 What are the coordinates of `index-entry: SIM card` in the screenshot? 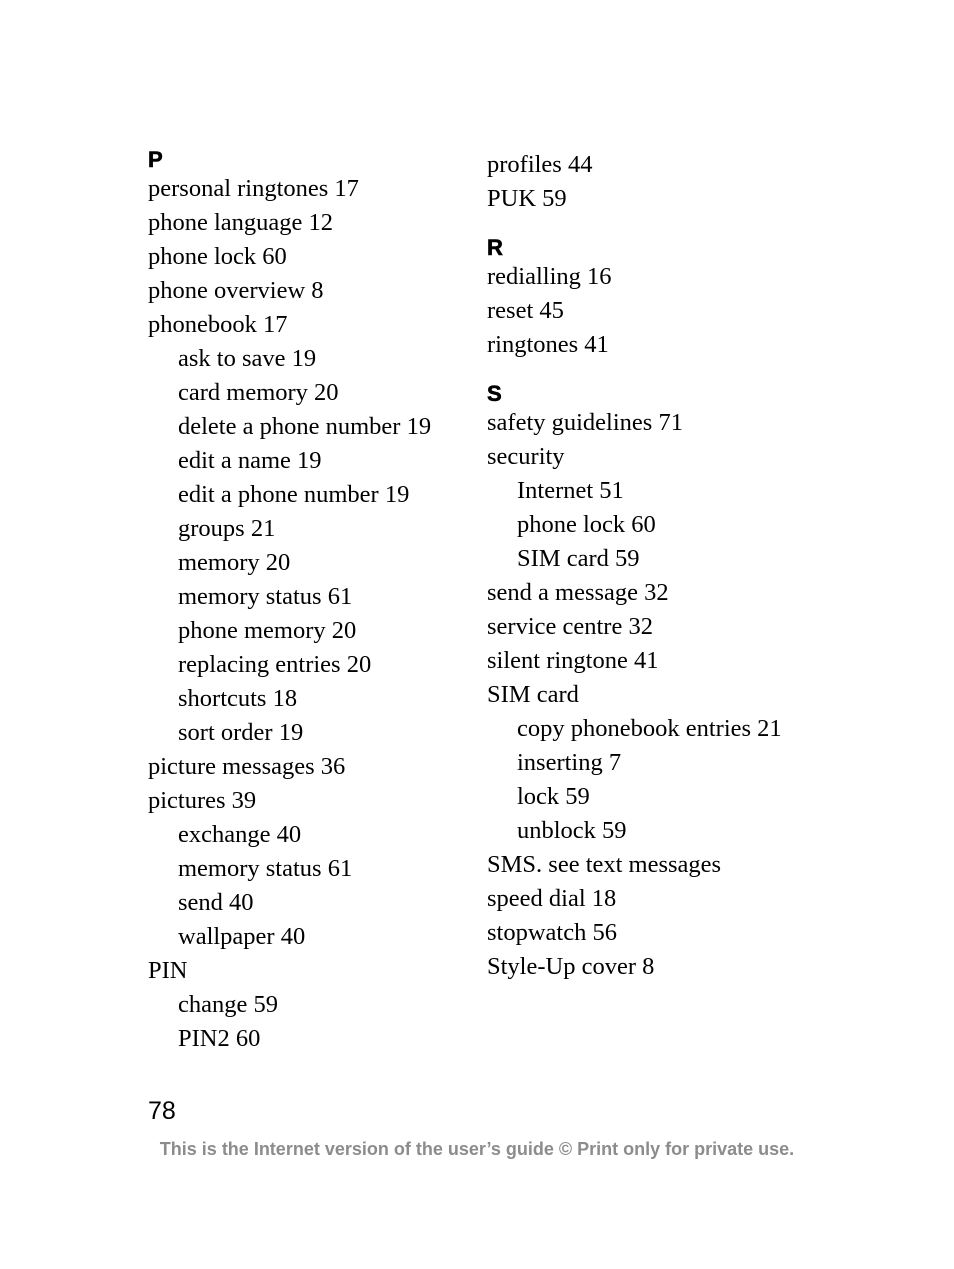 It's located at (533, 694).